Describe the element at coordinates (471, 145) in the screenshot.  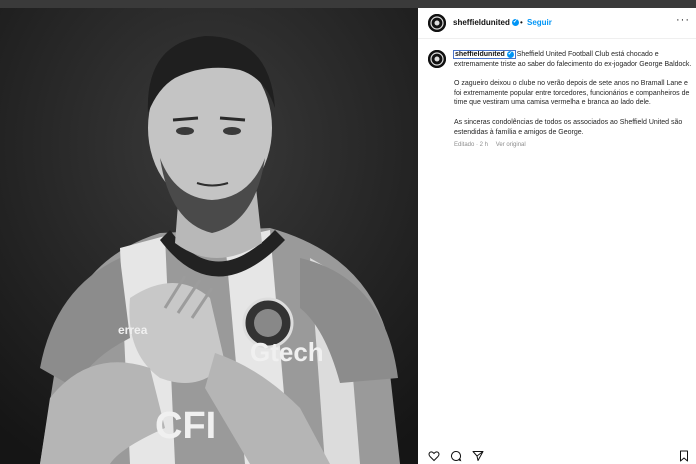
I see `edited-timestamp: Editado · 2 h` at that location.